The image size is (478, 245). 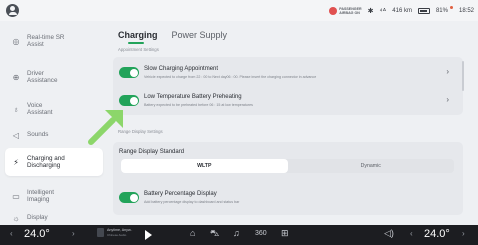 What do you see at coordinates (370, 11) in the screenshot?
I see `bluetooth-icon: ✱` at bounding box center [370, 11].